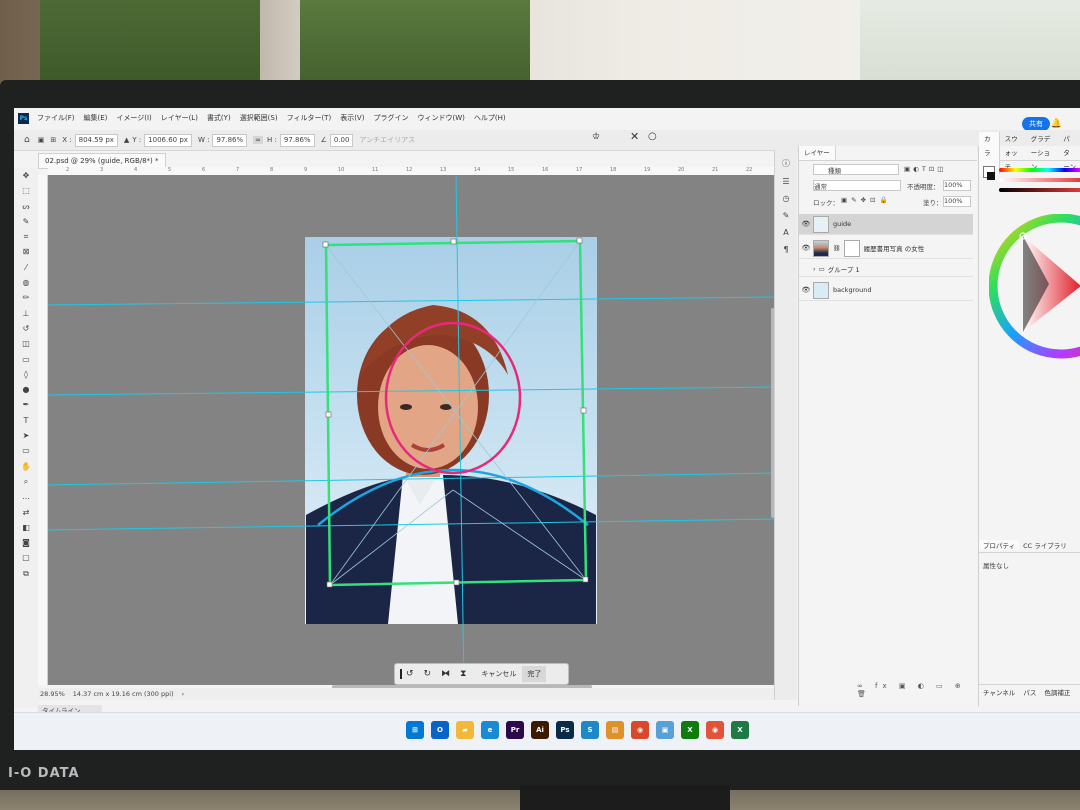 The image size is (1080, 810). Describe the element at coordinates (596, 137) in the screenshot. I see `warp-icon: ♔` at that location.